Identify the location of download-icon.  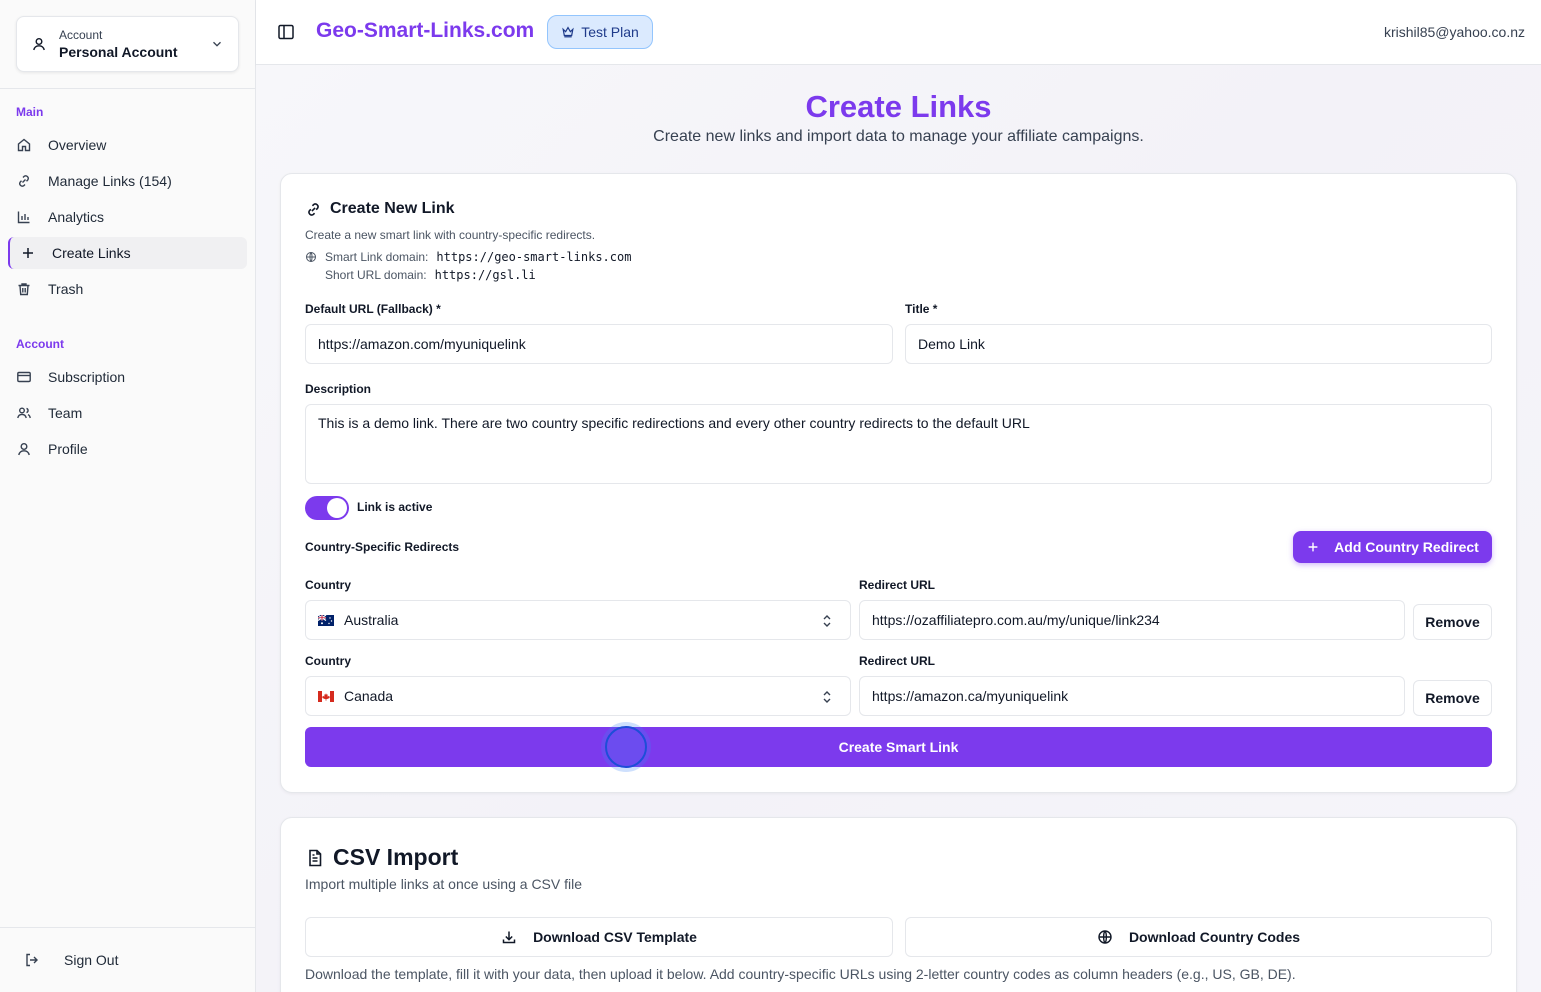
(509, 937).